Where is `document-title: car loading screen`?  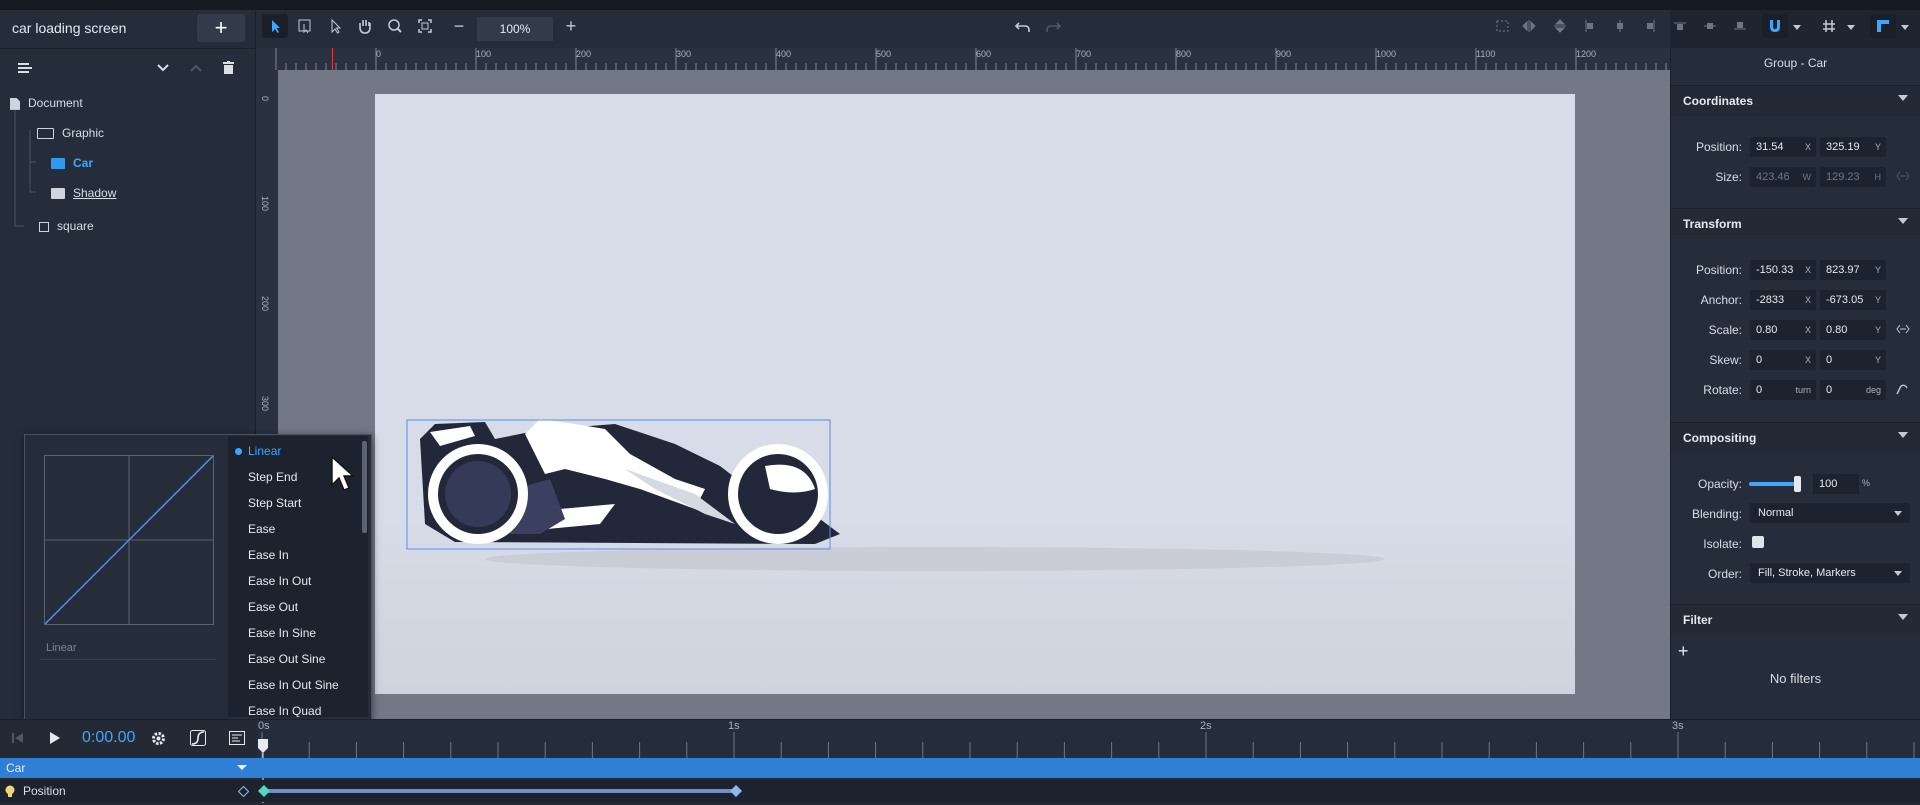
document-title: car loading screen is located at coordinates (69, 28).